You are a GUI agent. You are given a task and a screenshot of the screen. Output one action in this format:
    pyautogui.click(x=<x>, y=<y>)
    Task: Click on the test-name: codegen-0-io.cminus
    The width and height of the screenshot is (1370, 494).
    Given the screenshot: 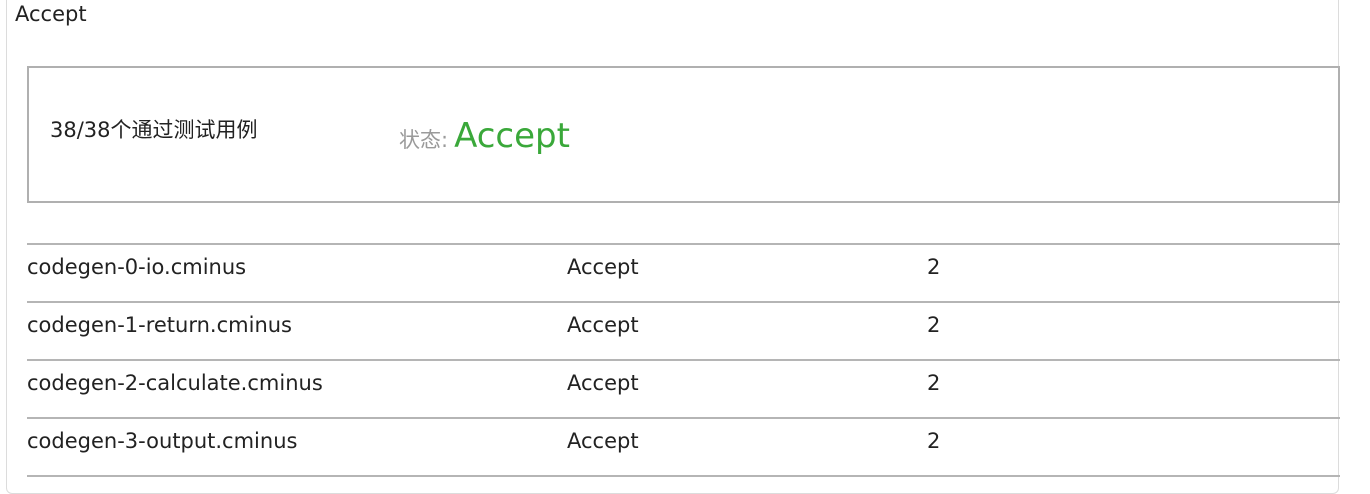 What is the action you would take?
    pyautogui.click(x=297, y=272)
    